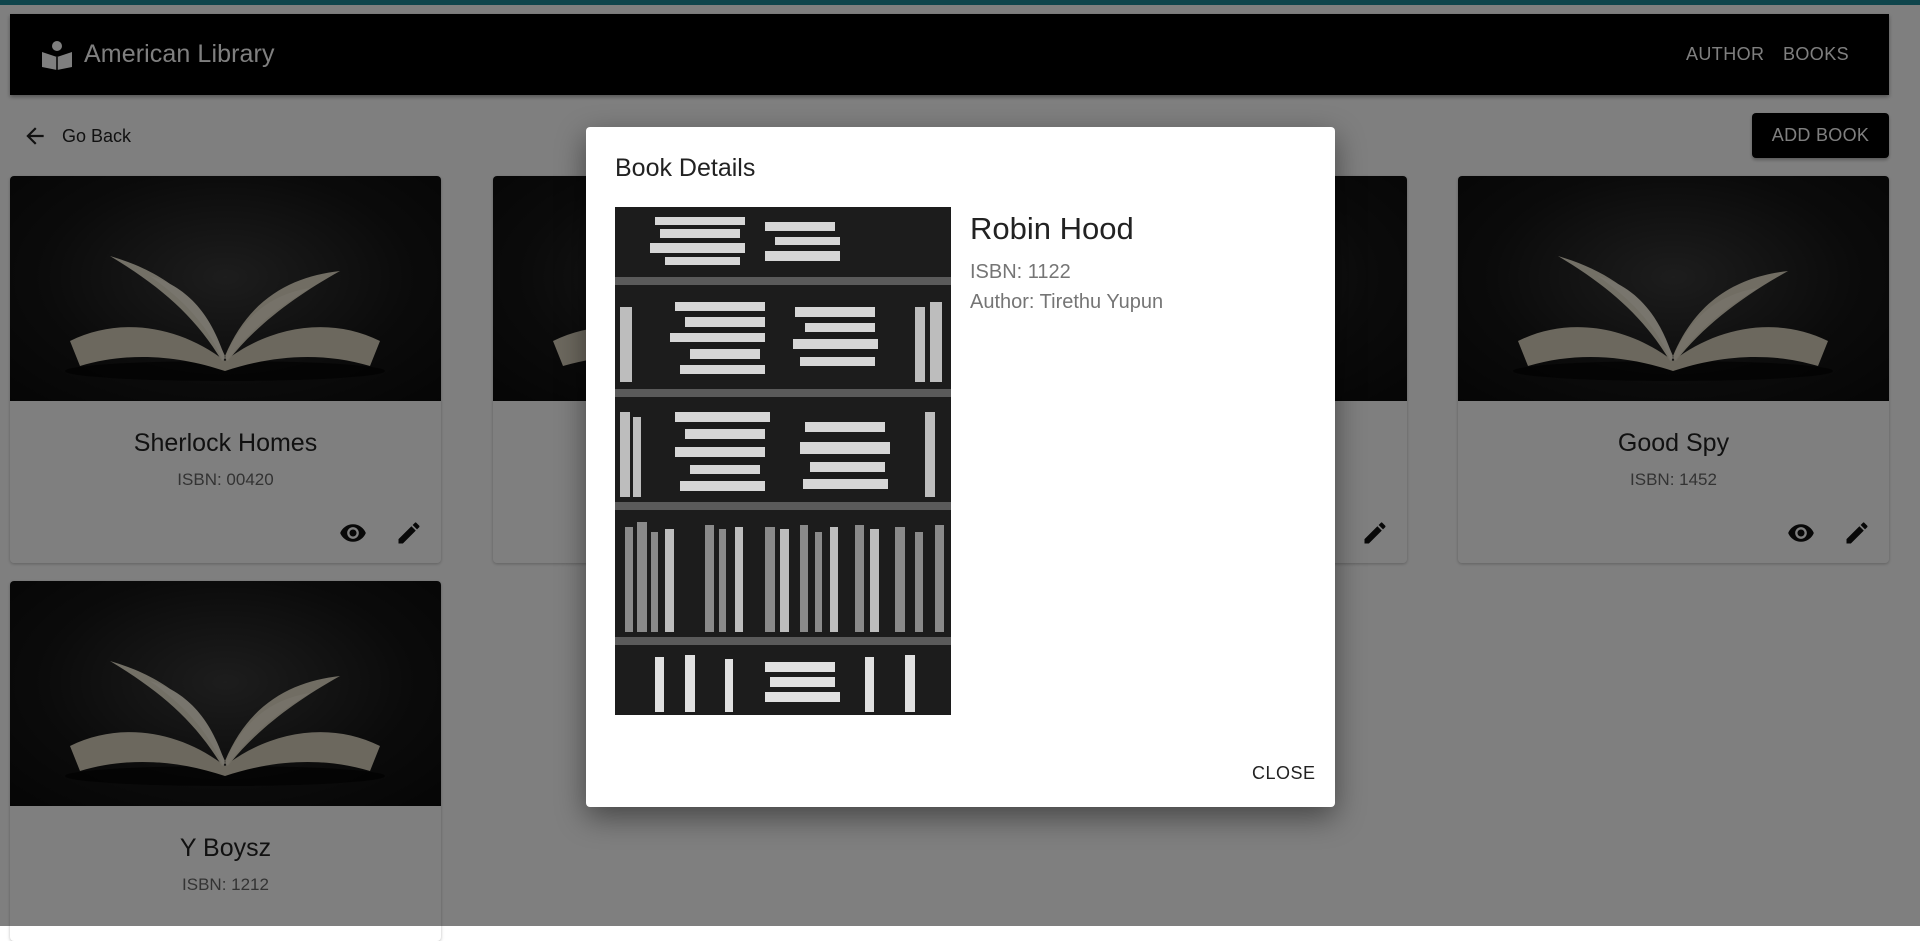 This screenshot has width=1920, height=941. I want to click on book-name: Robin Hood, so click(1052, 228).